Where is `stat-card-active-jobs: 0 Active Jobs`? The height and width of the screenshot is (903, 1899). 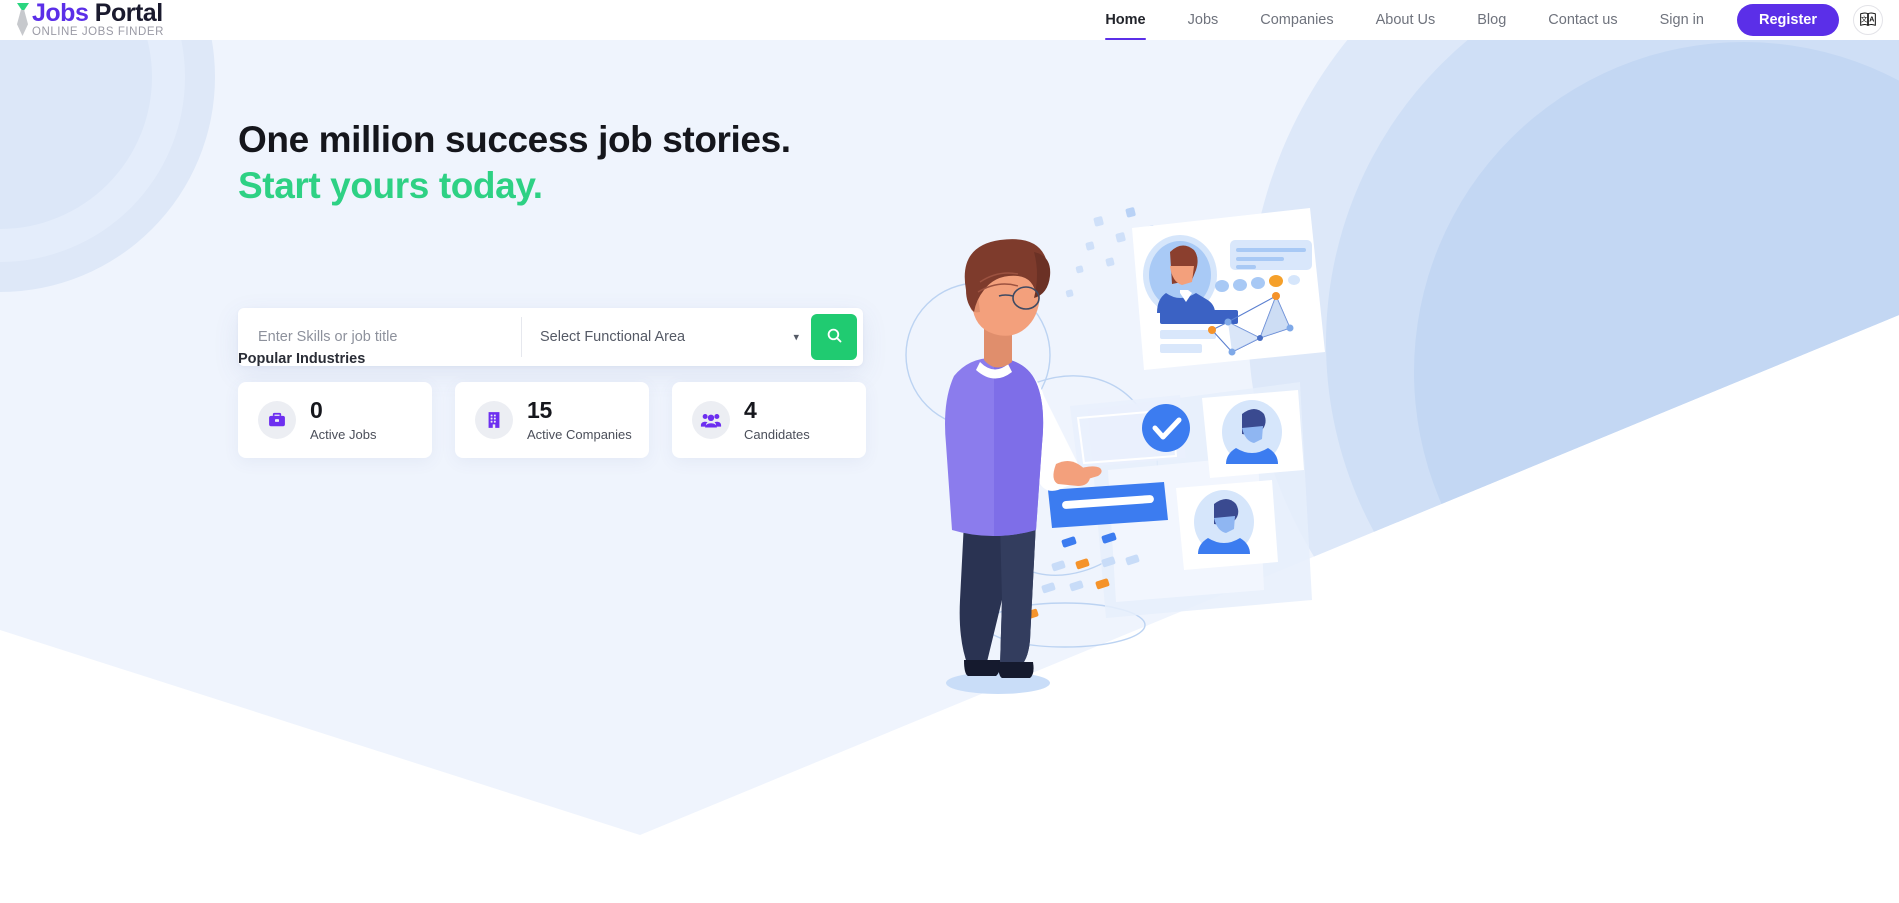
stat-card-active-jobs: 0 Active Jobs is located at coordinates (335, 420).